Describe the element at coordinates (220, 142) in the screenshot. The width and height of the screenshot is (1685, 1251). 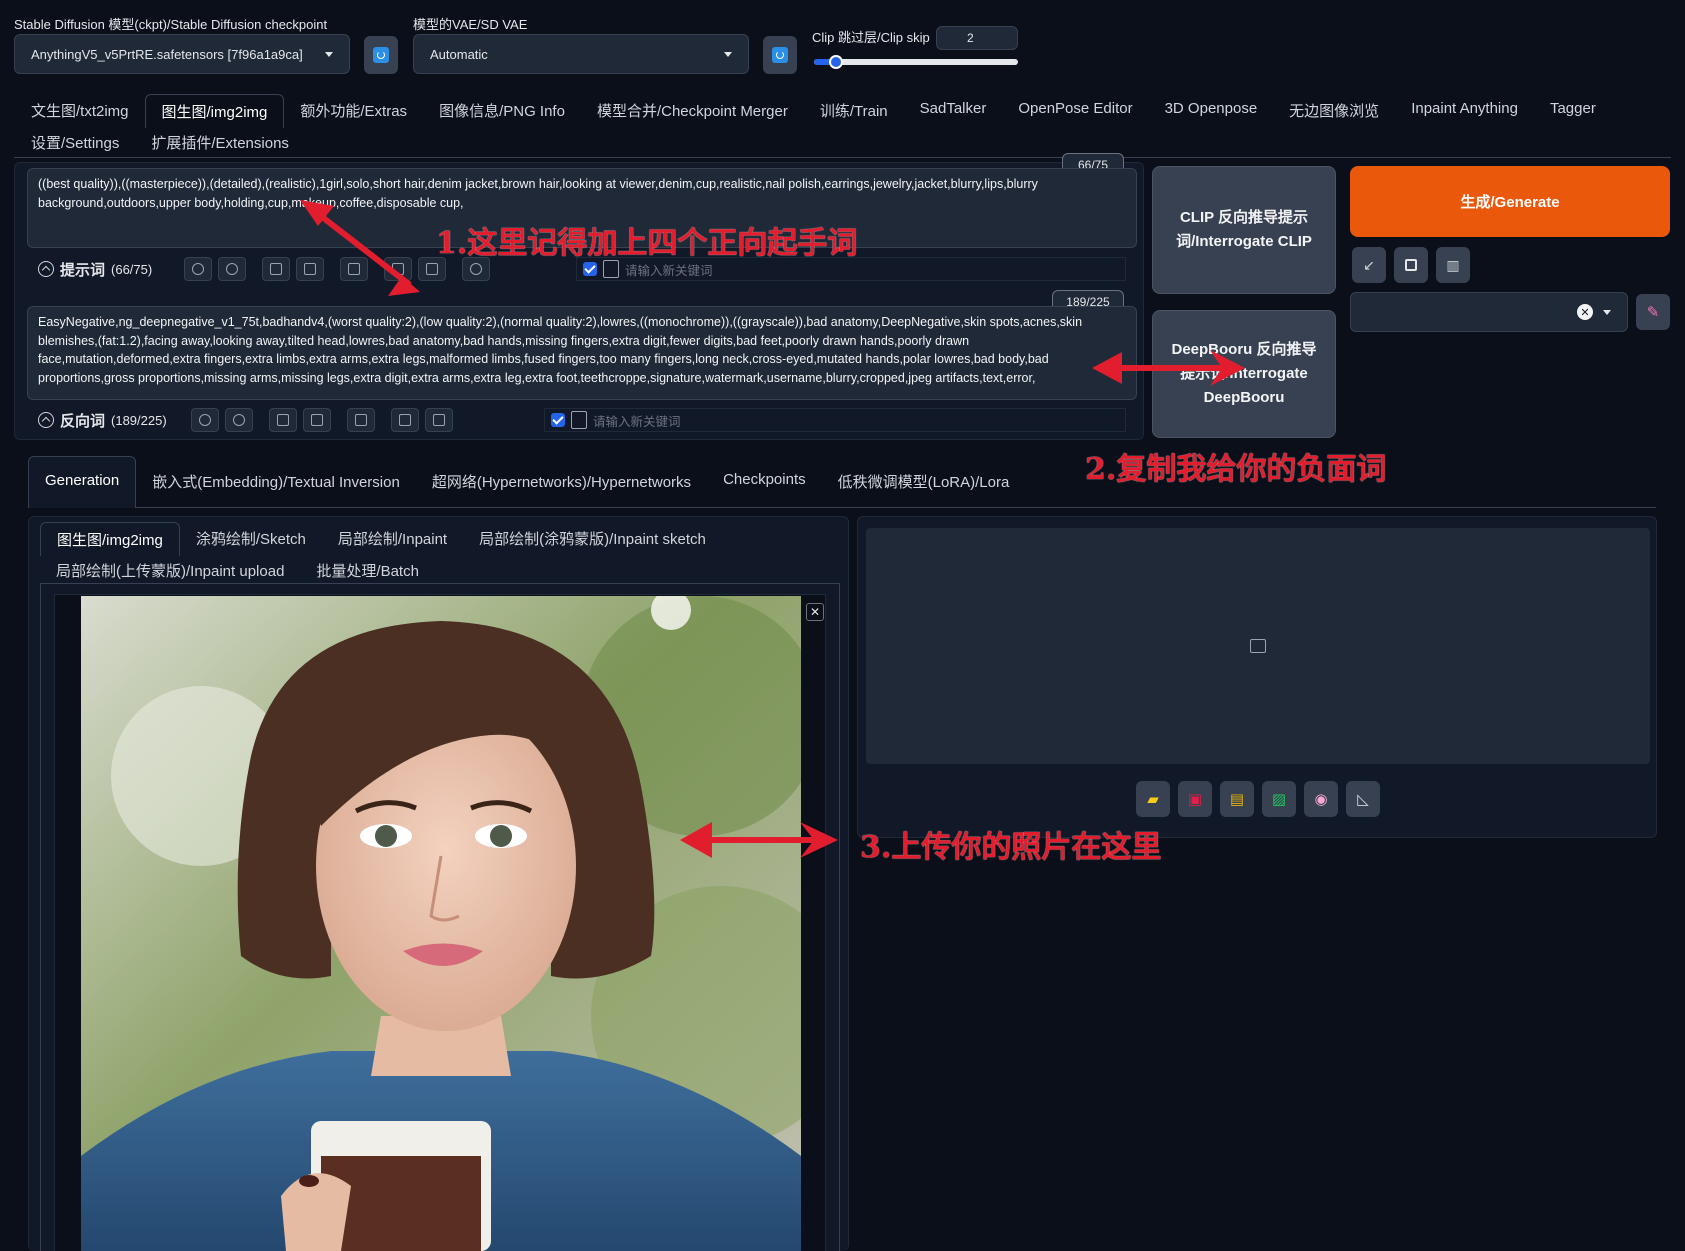
I see `tab-extensions: 扩展插件/Extensions` at that location.